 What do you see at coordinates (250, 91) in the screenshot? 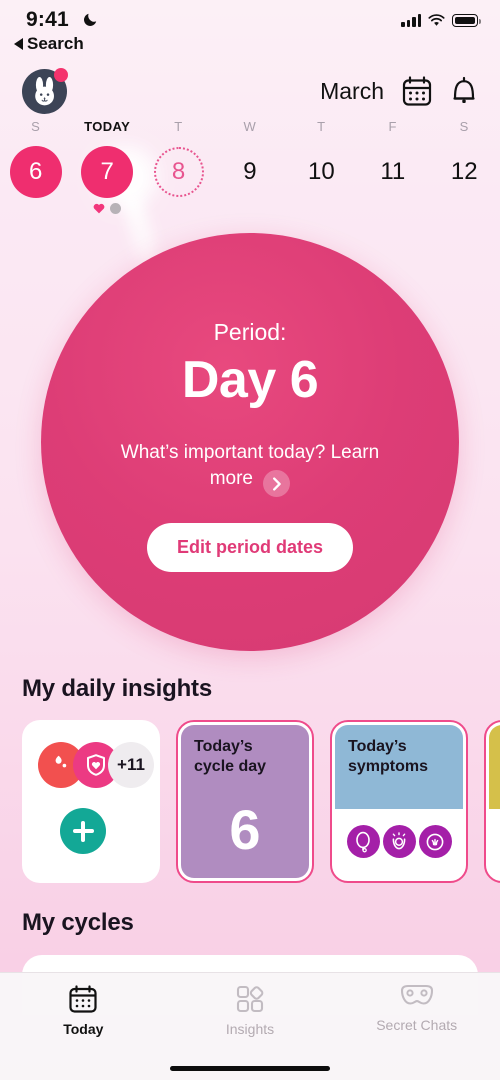
I see `app-header: March` at bounding box center [250, 91].